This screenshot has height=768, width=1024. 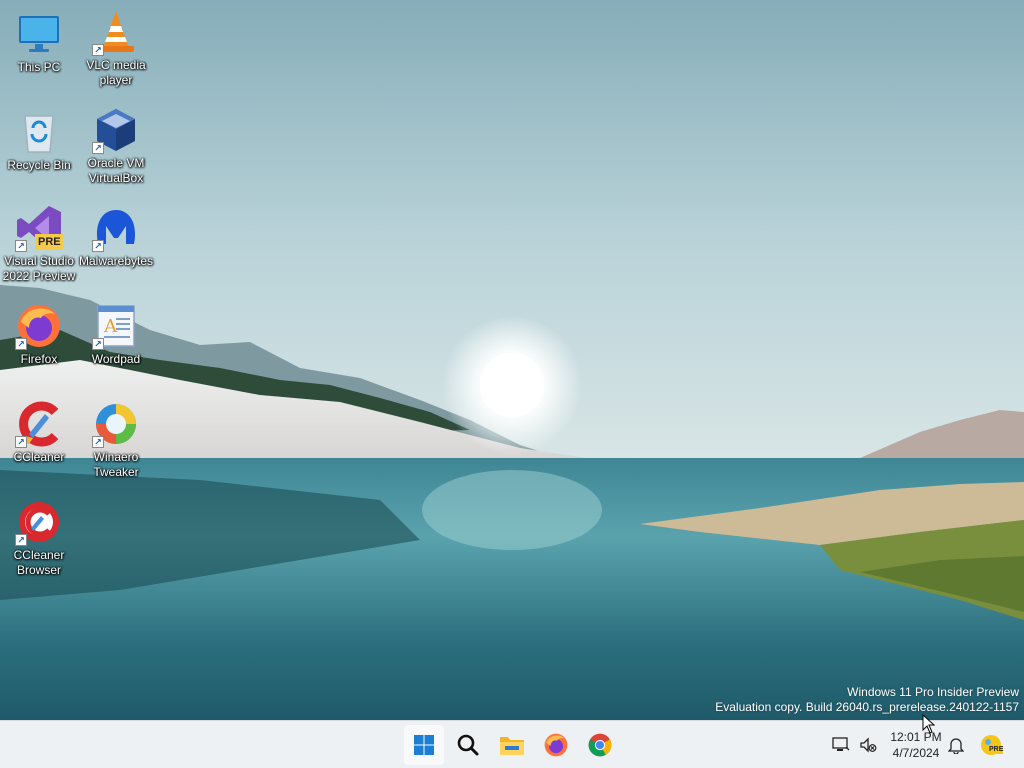 I want to click on desktop-icon-label: VLC media player, so click(x=116, y=72).